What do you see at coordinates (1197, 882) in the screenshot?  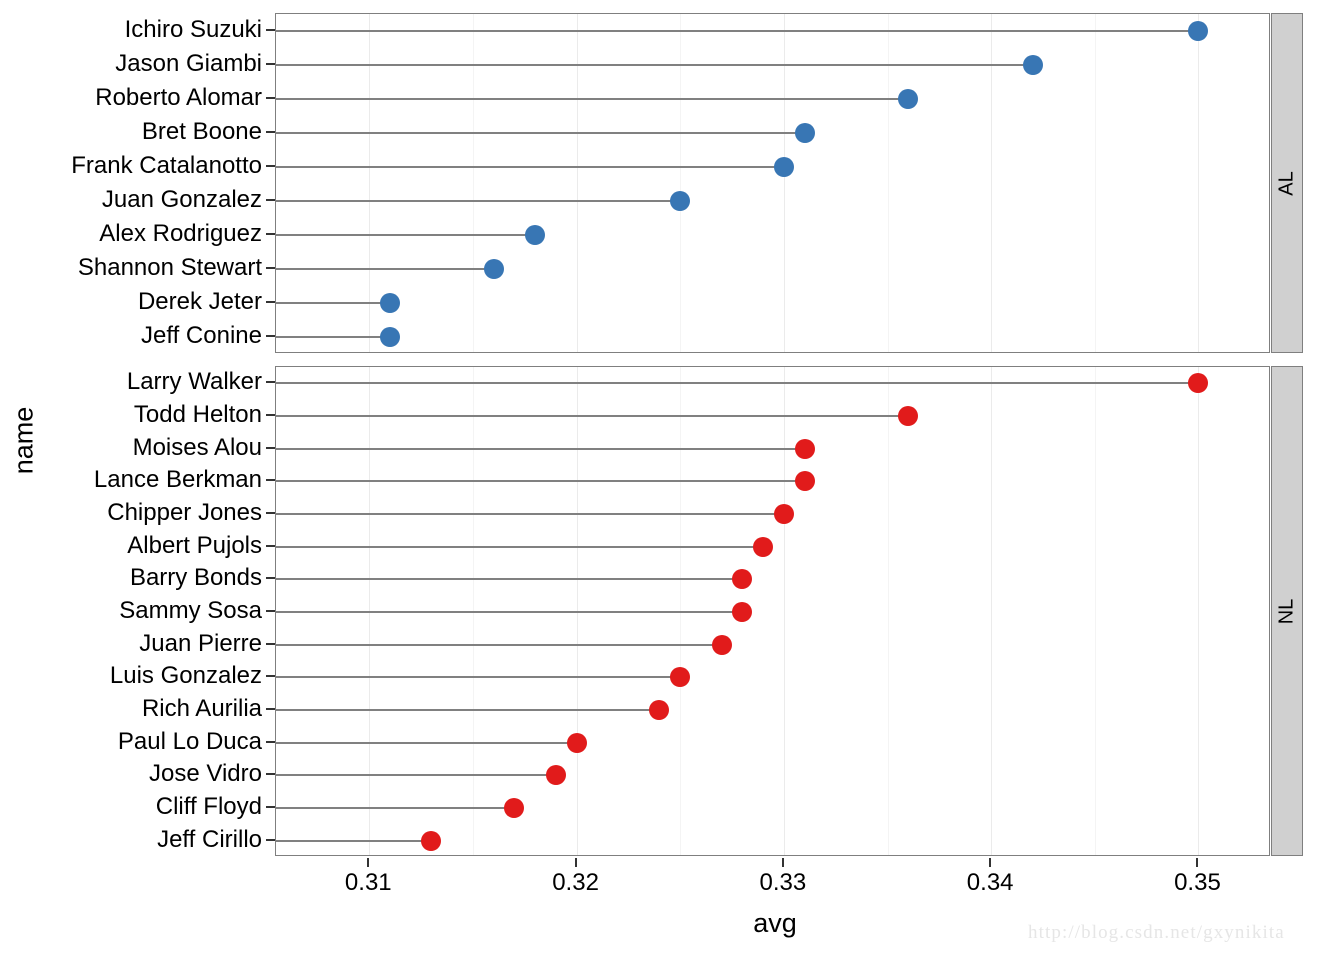 I see `x-axis-tick-label: 0.35` at bounding box center [1197, 882].